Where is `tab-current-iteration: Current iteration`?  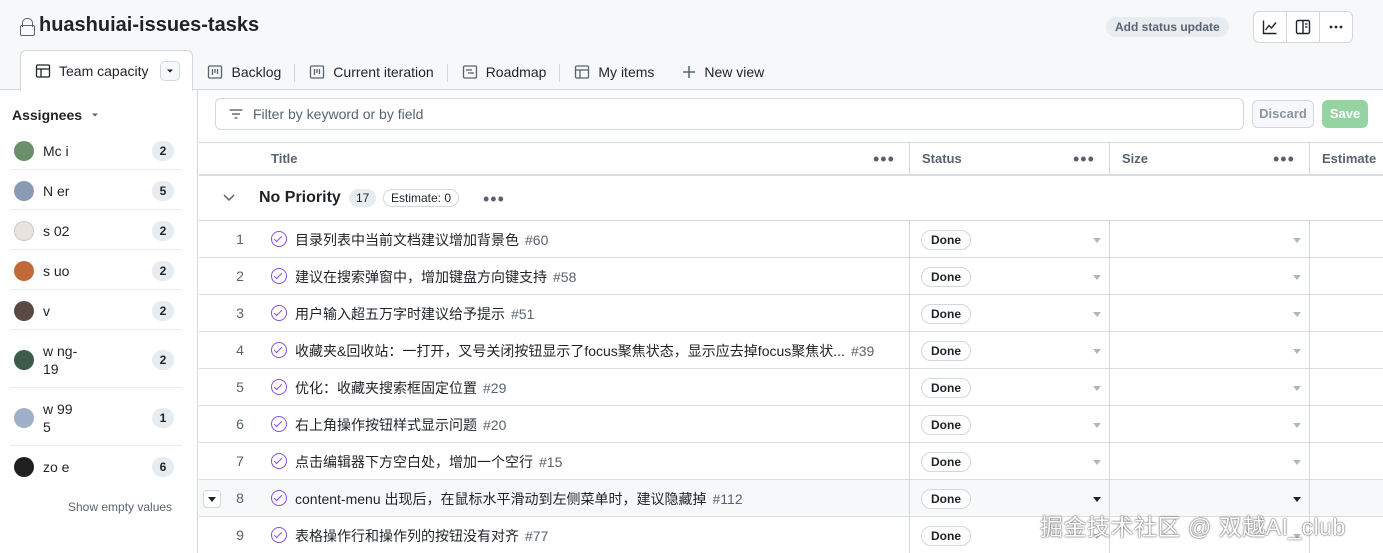 tab-current-iteration: Current iteration is located at coordinates (371, 72).